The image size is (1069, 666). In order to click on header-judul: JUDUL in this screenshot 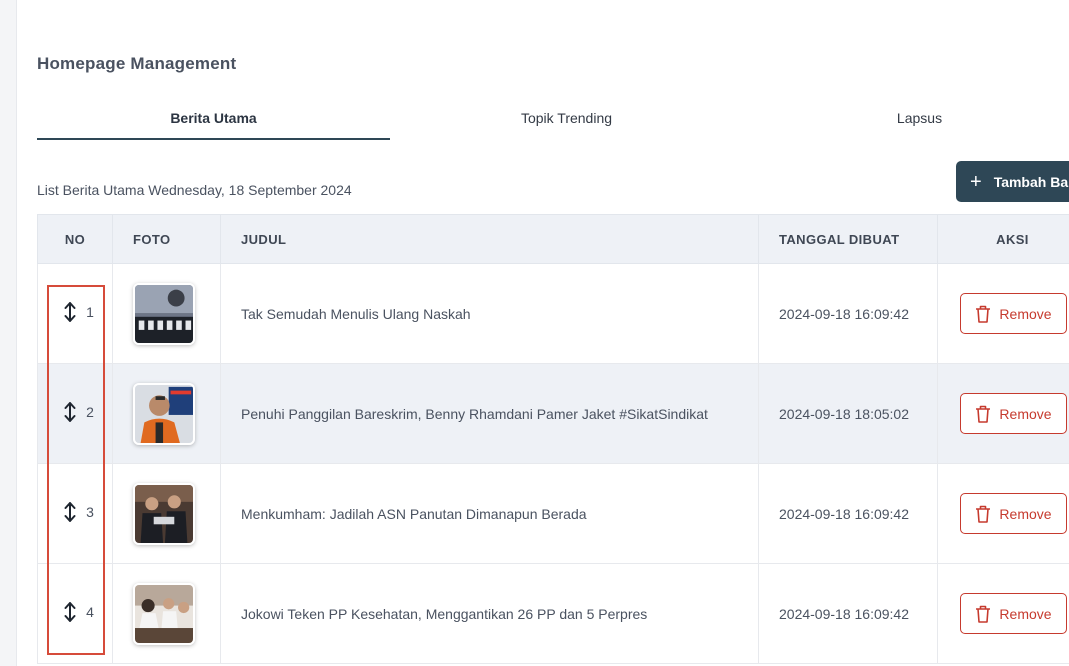, I will do `click(489, 239)`.